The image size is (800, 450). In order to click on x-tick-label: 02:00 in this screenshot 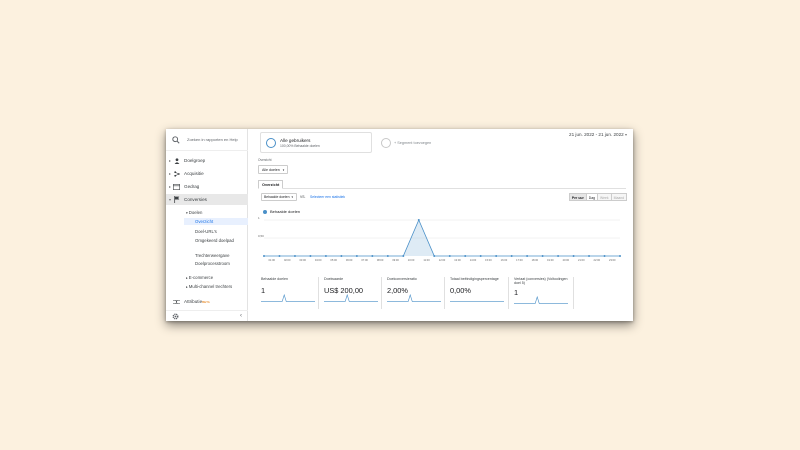, I will do `click(287, 260)`.